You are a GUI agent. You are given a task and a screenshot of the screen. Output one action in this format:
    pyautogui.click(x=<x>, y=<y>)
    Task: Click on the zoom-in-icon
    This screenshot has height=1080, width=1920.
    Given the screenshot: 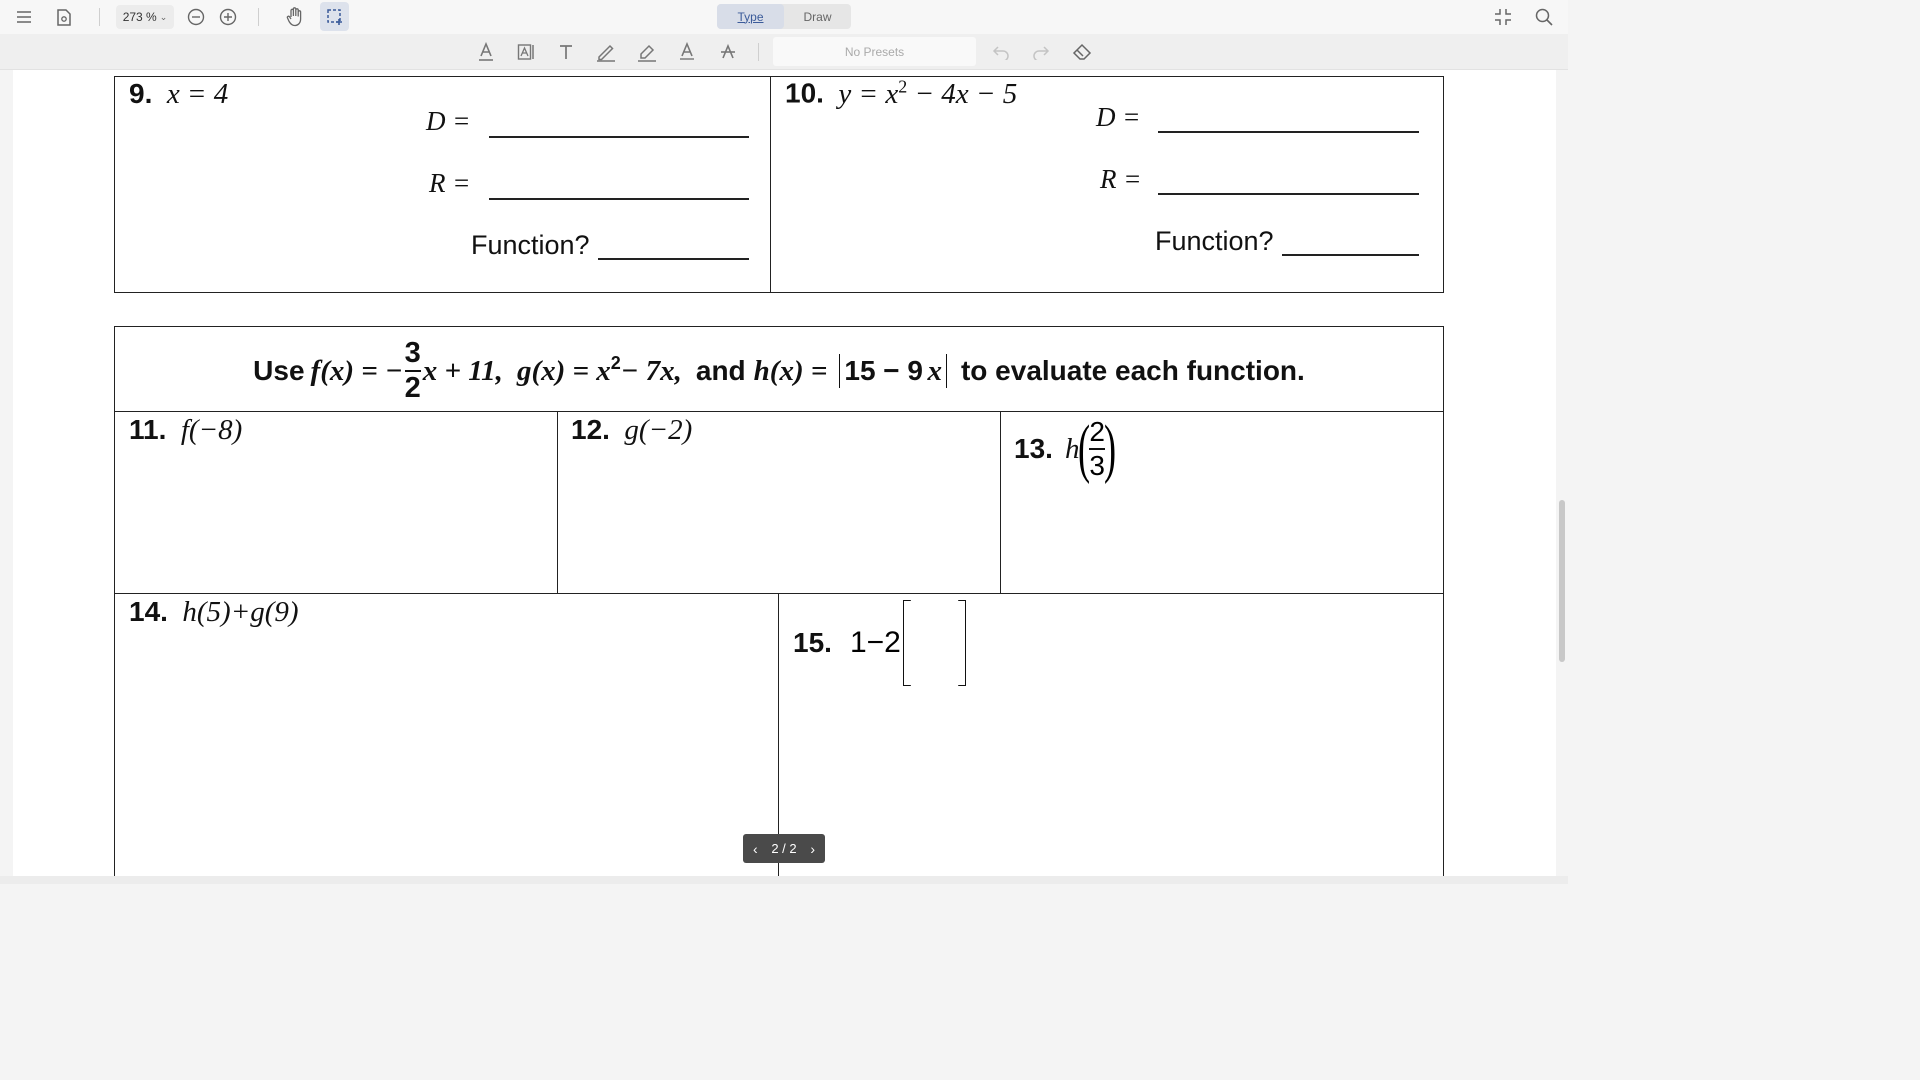 What is the action you would take?
    pyautogui.click(x=228, y=17)
    